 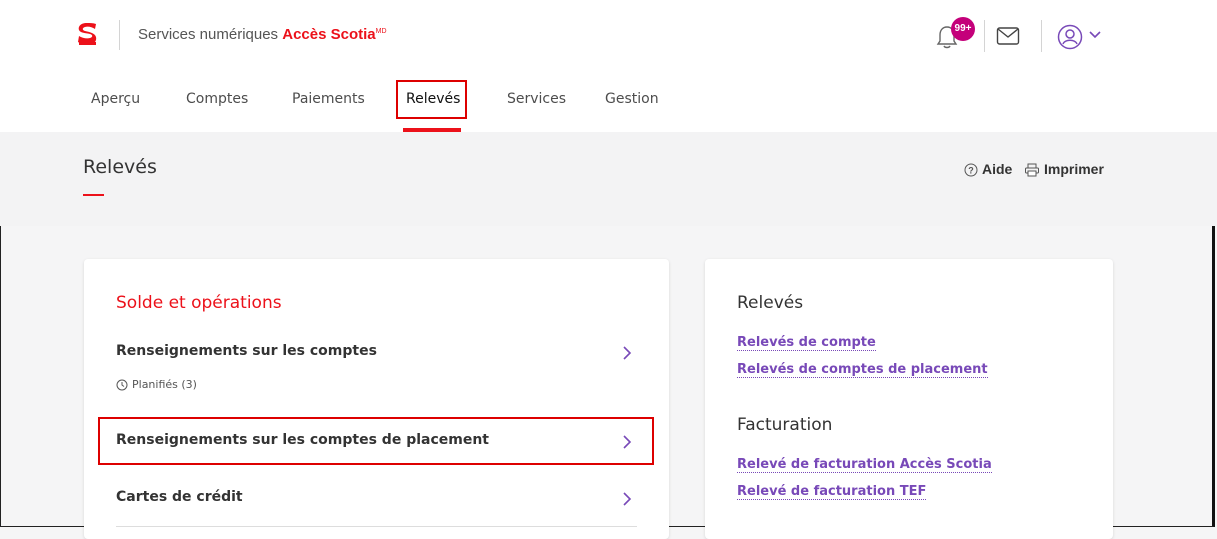 I want to click on credit-cards-link: Cartes de crédit, so click(x=179, y=497).